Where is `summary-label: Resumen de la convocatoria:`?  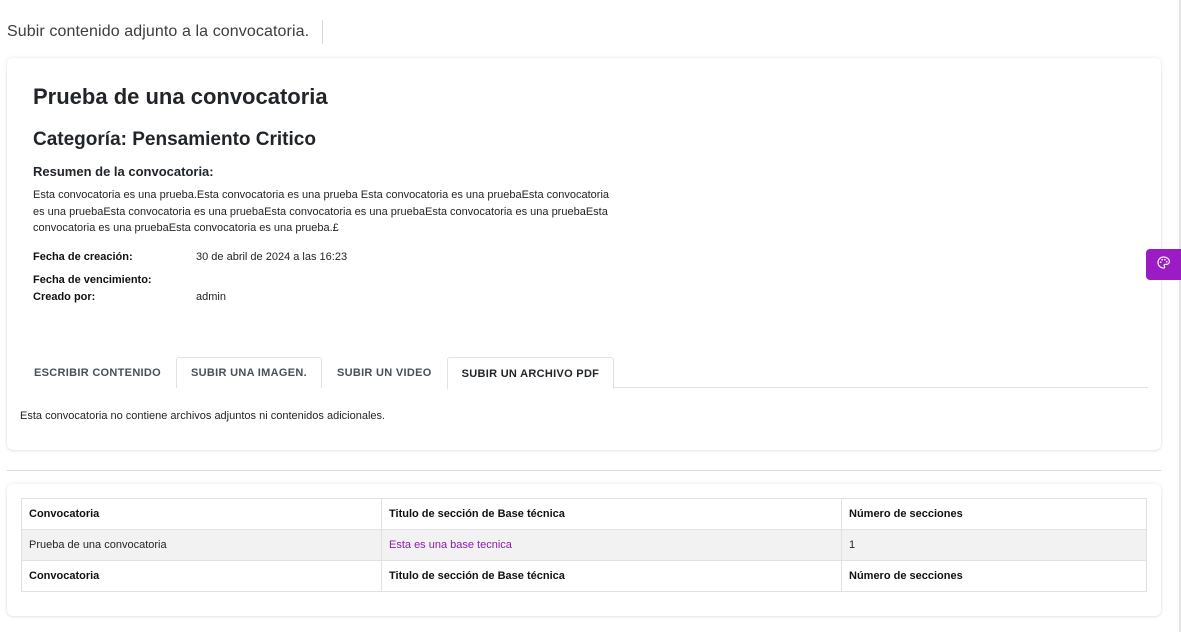 summary-label: Resumen de la convocatoria: is located at coordinates (123, 171).